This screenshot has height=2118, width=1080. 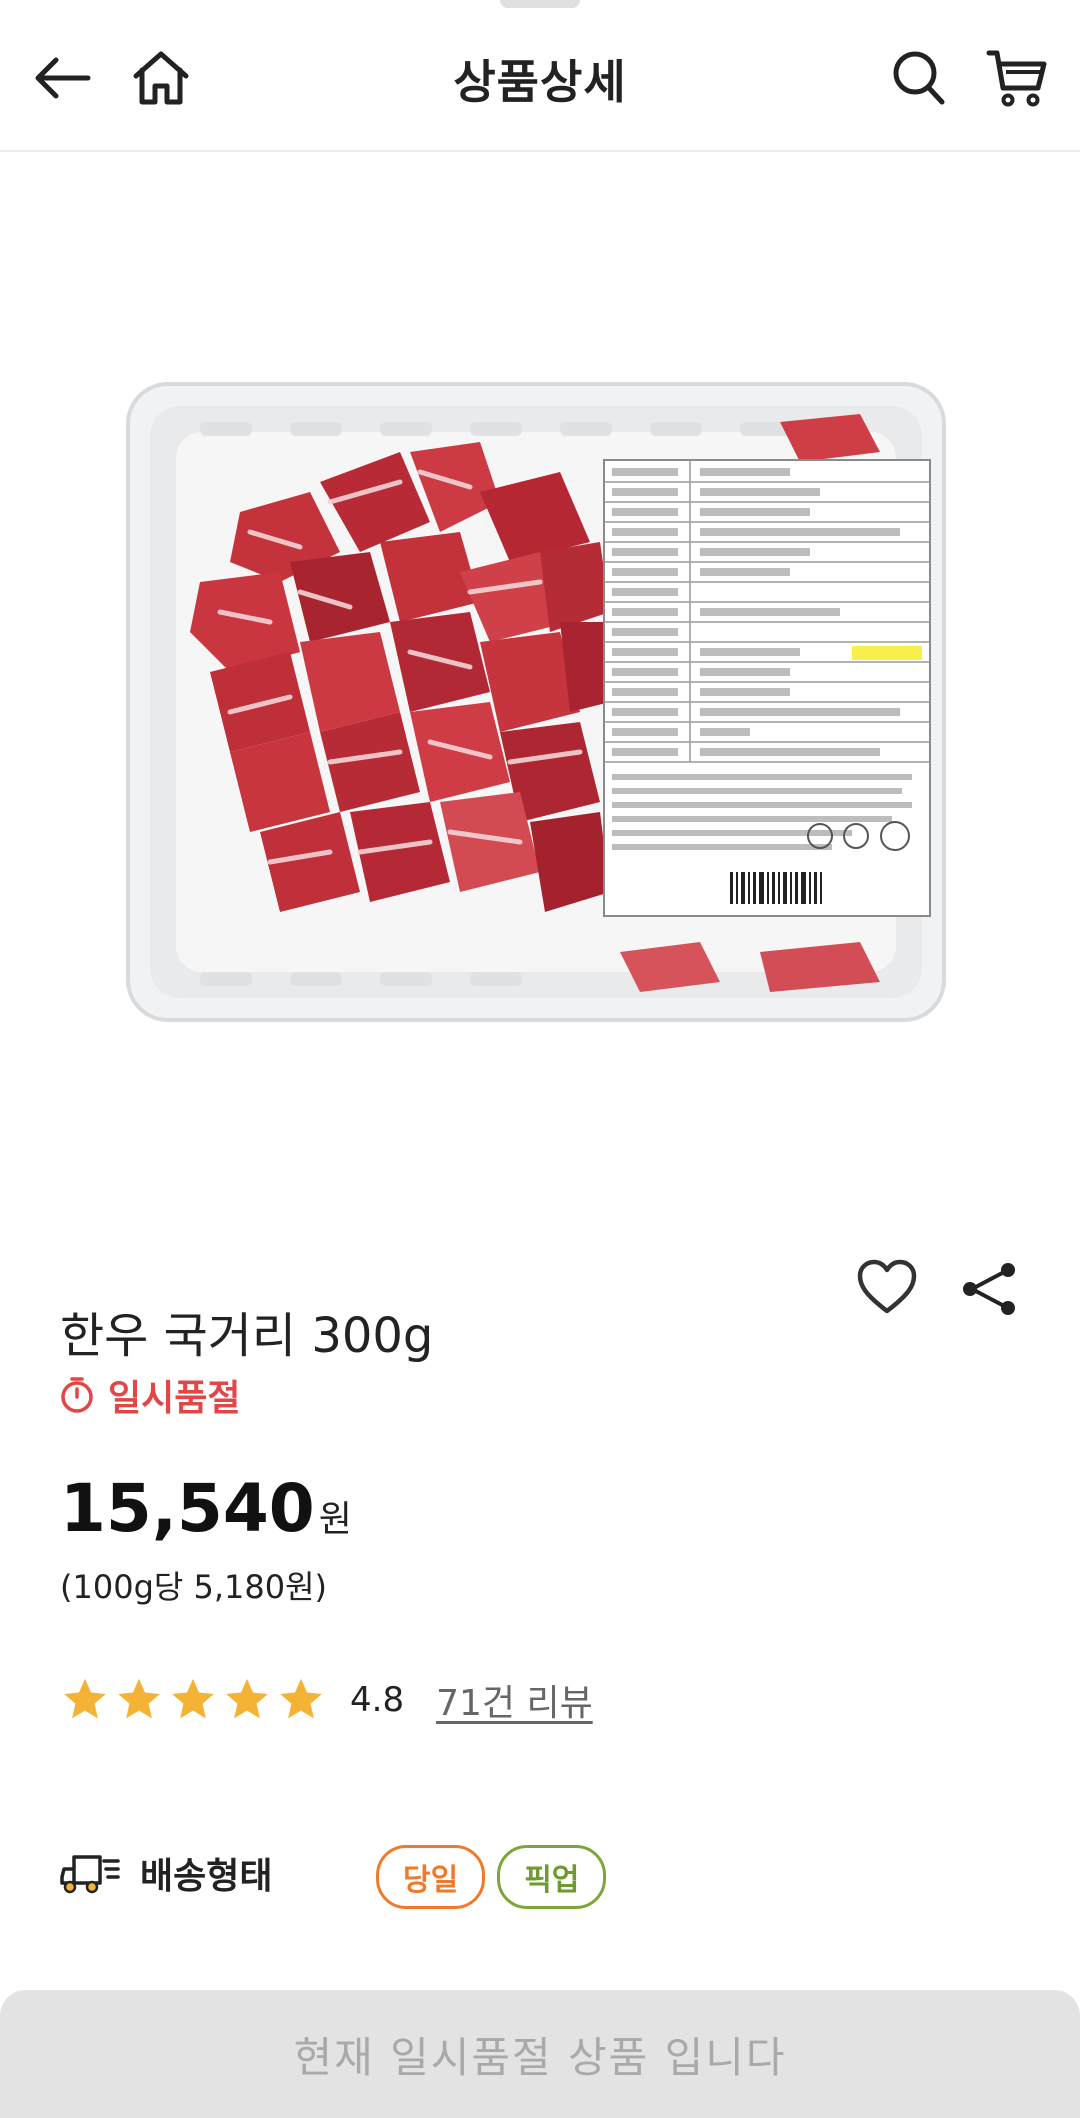 I want to click on share-button, so click(x=989, y=1289).